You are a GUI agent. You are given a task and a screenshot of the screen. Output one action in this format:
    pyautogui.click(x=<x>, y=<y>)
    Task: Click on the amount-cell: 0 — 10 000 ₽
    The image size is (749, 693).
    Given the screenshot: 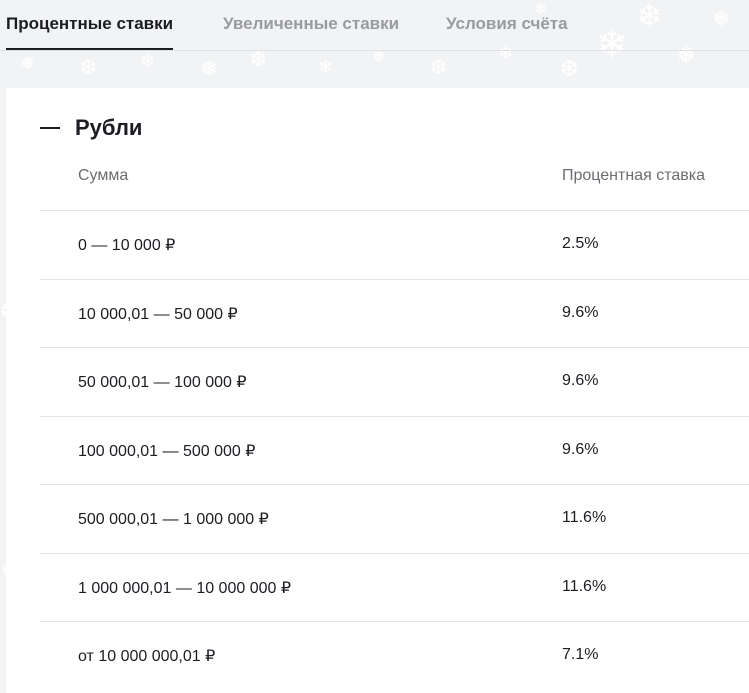 What is the action you would take?
    pyautogui.click(x=127, y=245)
    